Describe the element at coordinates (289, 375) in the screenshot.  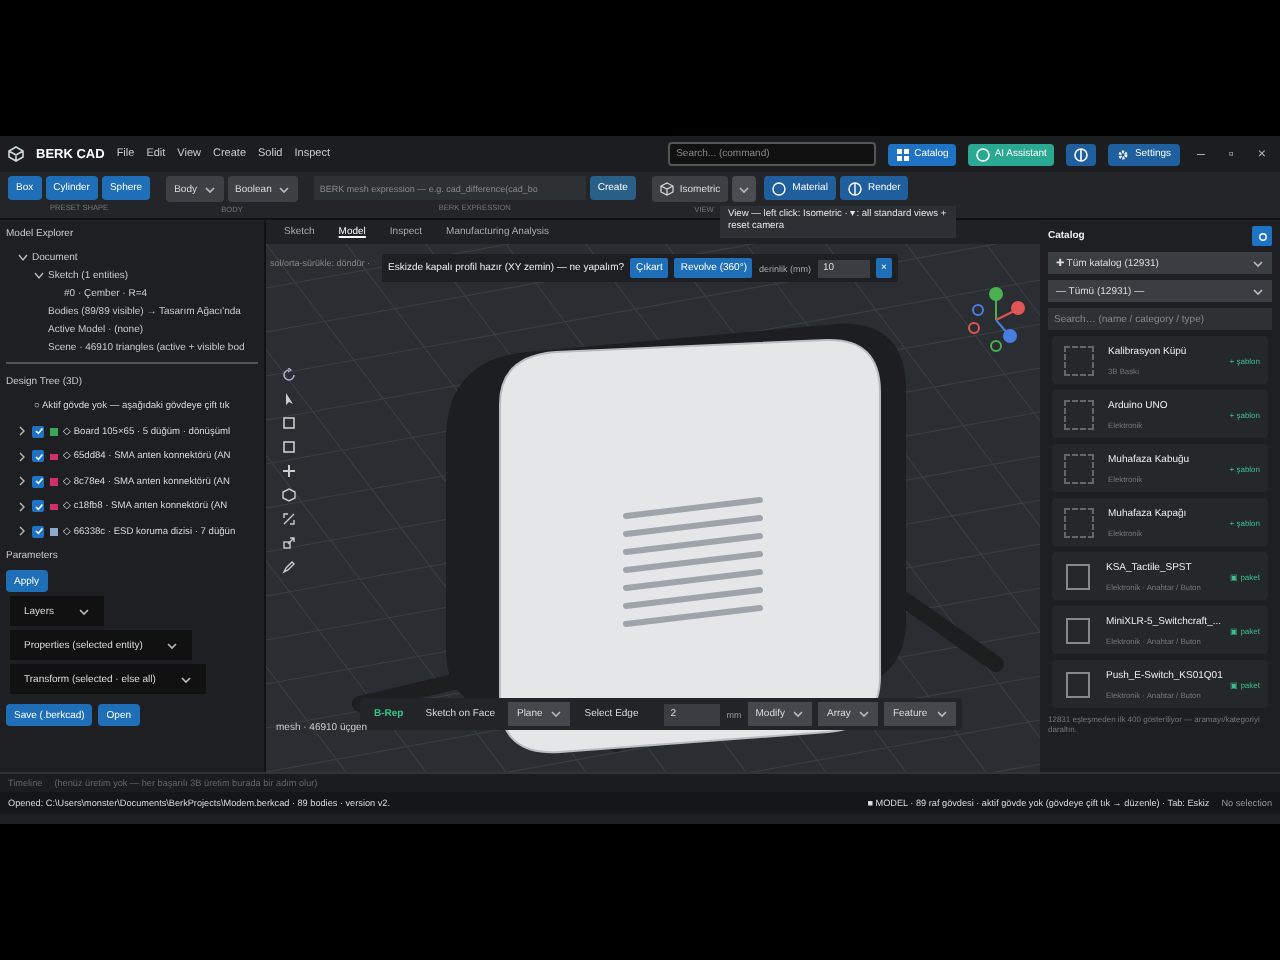
I see `rotate-icon` at that location.